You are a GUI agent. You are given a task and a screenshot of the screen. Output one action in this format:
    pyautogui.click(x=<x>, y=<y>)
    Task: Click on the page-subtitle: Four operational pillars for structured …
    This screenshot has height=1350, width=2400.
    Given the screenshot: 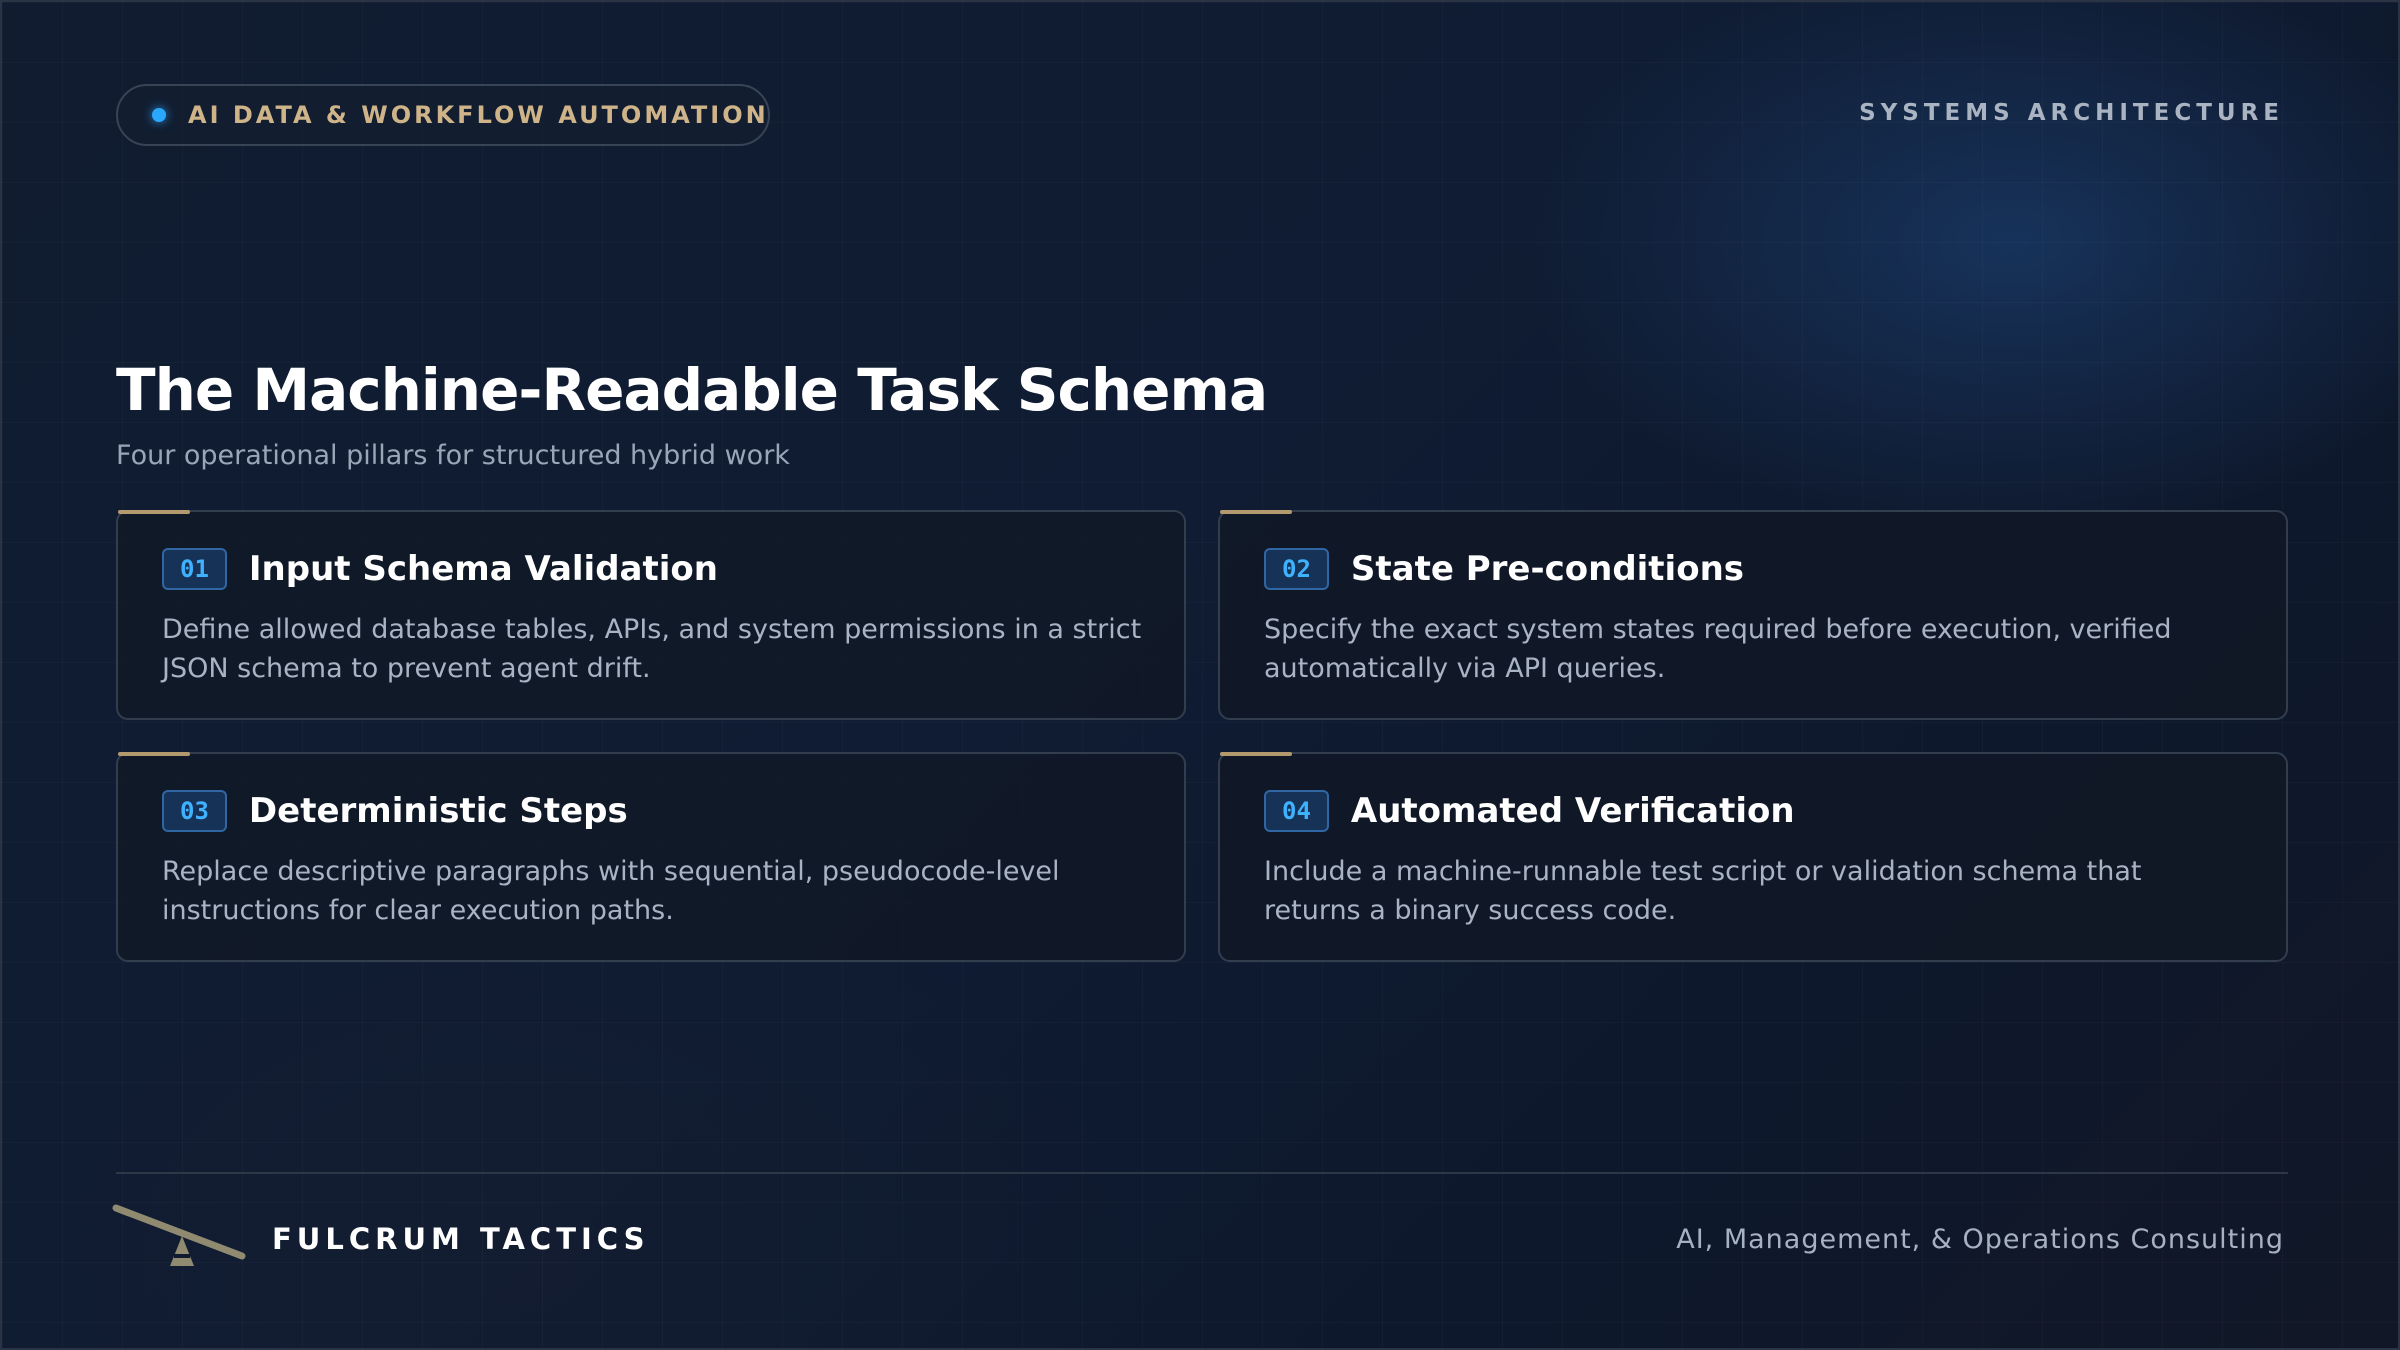 What is the action you would take?
    pyautogui.click(x=453, y=455)
    